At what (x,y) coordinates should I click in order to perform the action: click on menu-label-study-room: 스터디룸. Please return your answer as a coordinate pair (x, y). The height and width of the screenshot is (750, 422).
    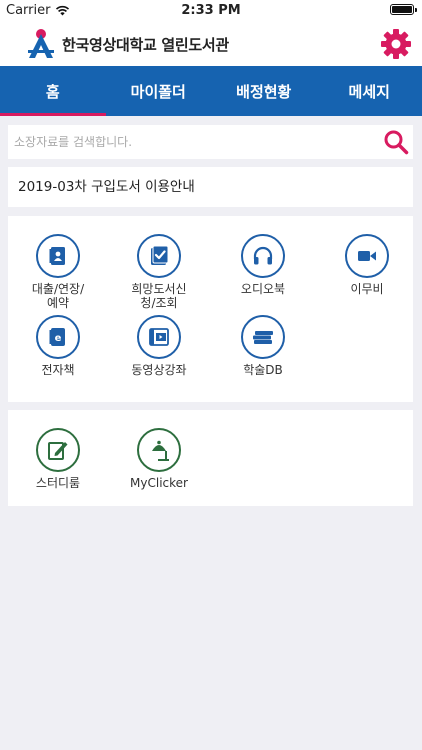
    Looking at the image, I should click on (58, 483).